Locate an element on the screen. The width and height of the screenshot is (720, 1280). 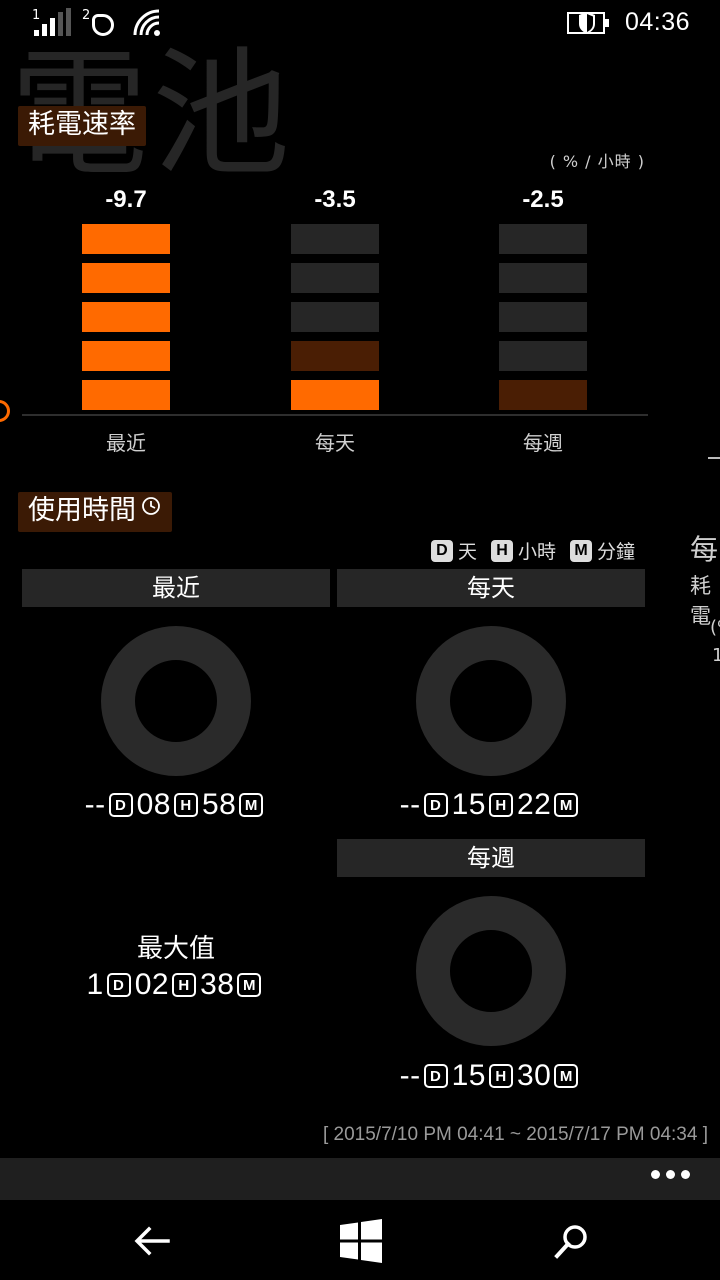
peek-next-pivot-value: 1 is located at coordinates (716, 655).